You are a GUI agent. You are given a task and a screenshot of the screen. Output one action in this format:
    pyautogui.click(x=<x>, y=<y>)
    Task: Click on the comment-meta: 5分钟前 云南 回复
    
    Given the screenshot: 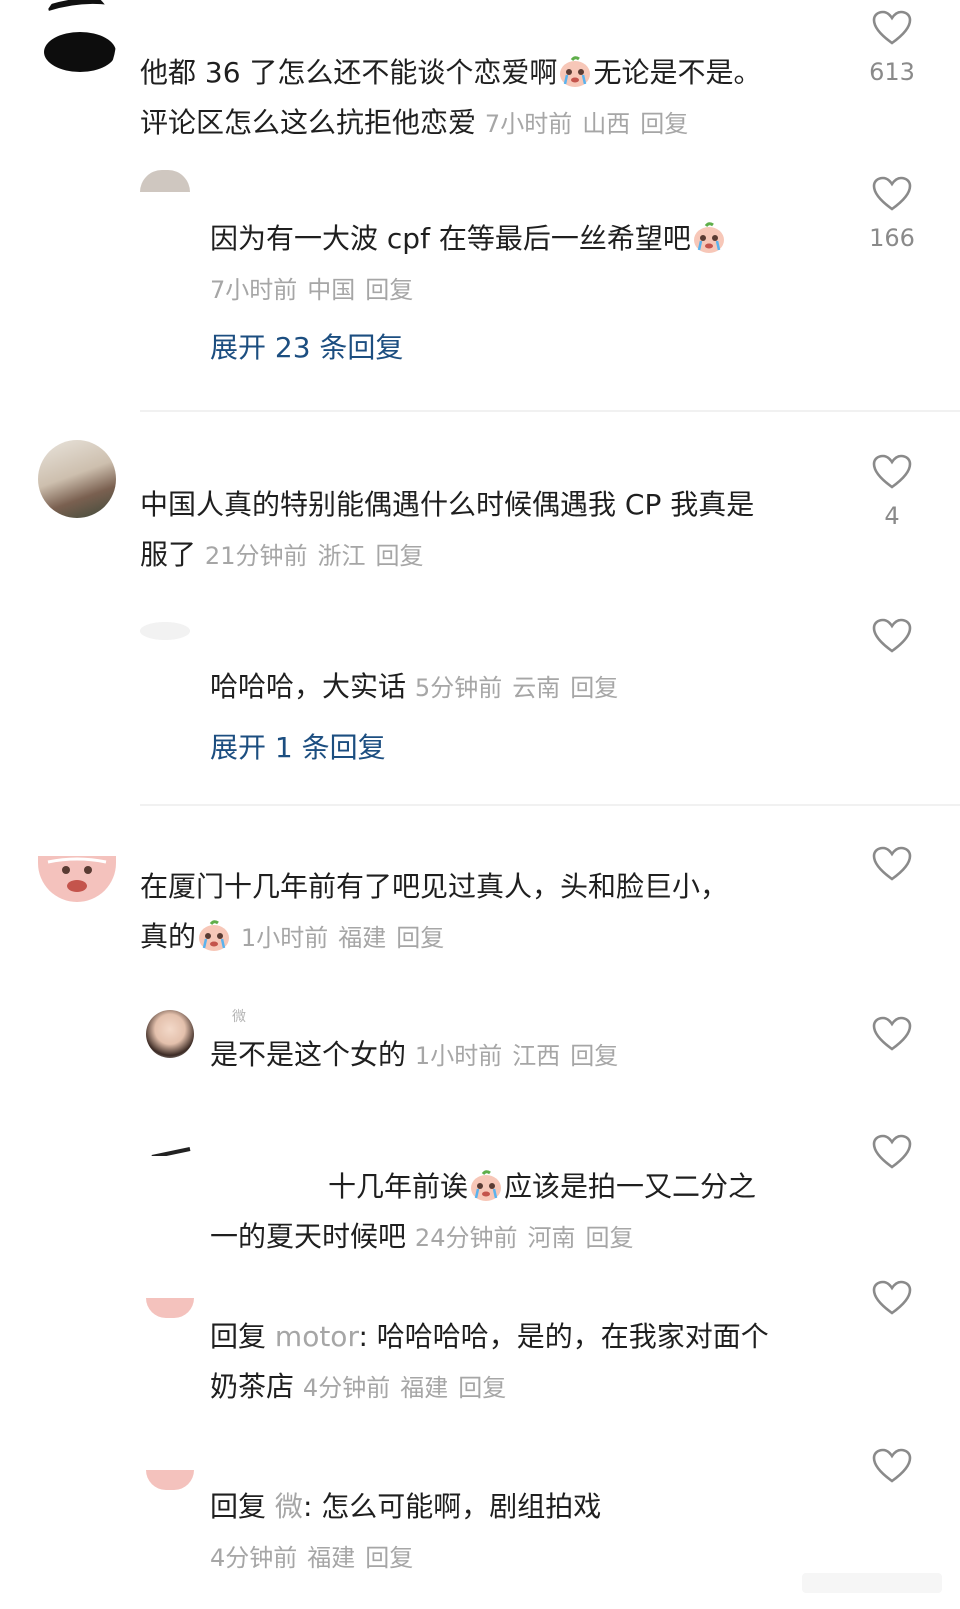 What is the action you would take?
    pyautogui.click(x=521, y=688)
    